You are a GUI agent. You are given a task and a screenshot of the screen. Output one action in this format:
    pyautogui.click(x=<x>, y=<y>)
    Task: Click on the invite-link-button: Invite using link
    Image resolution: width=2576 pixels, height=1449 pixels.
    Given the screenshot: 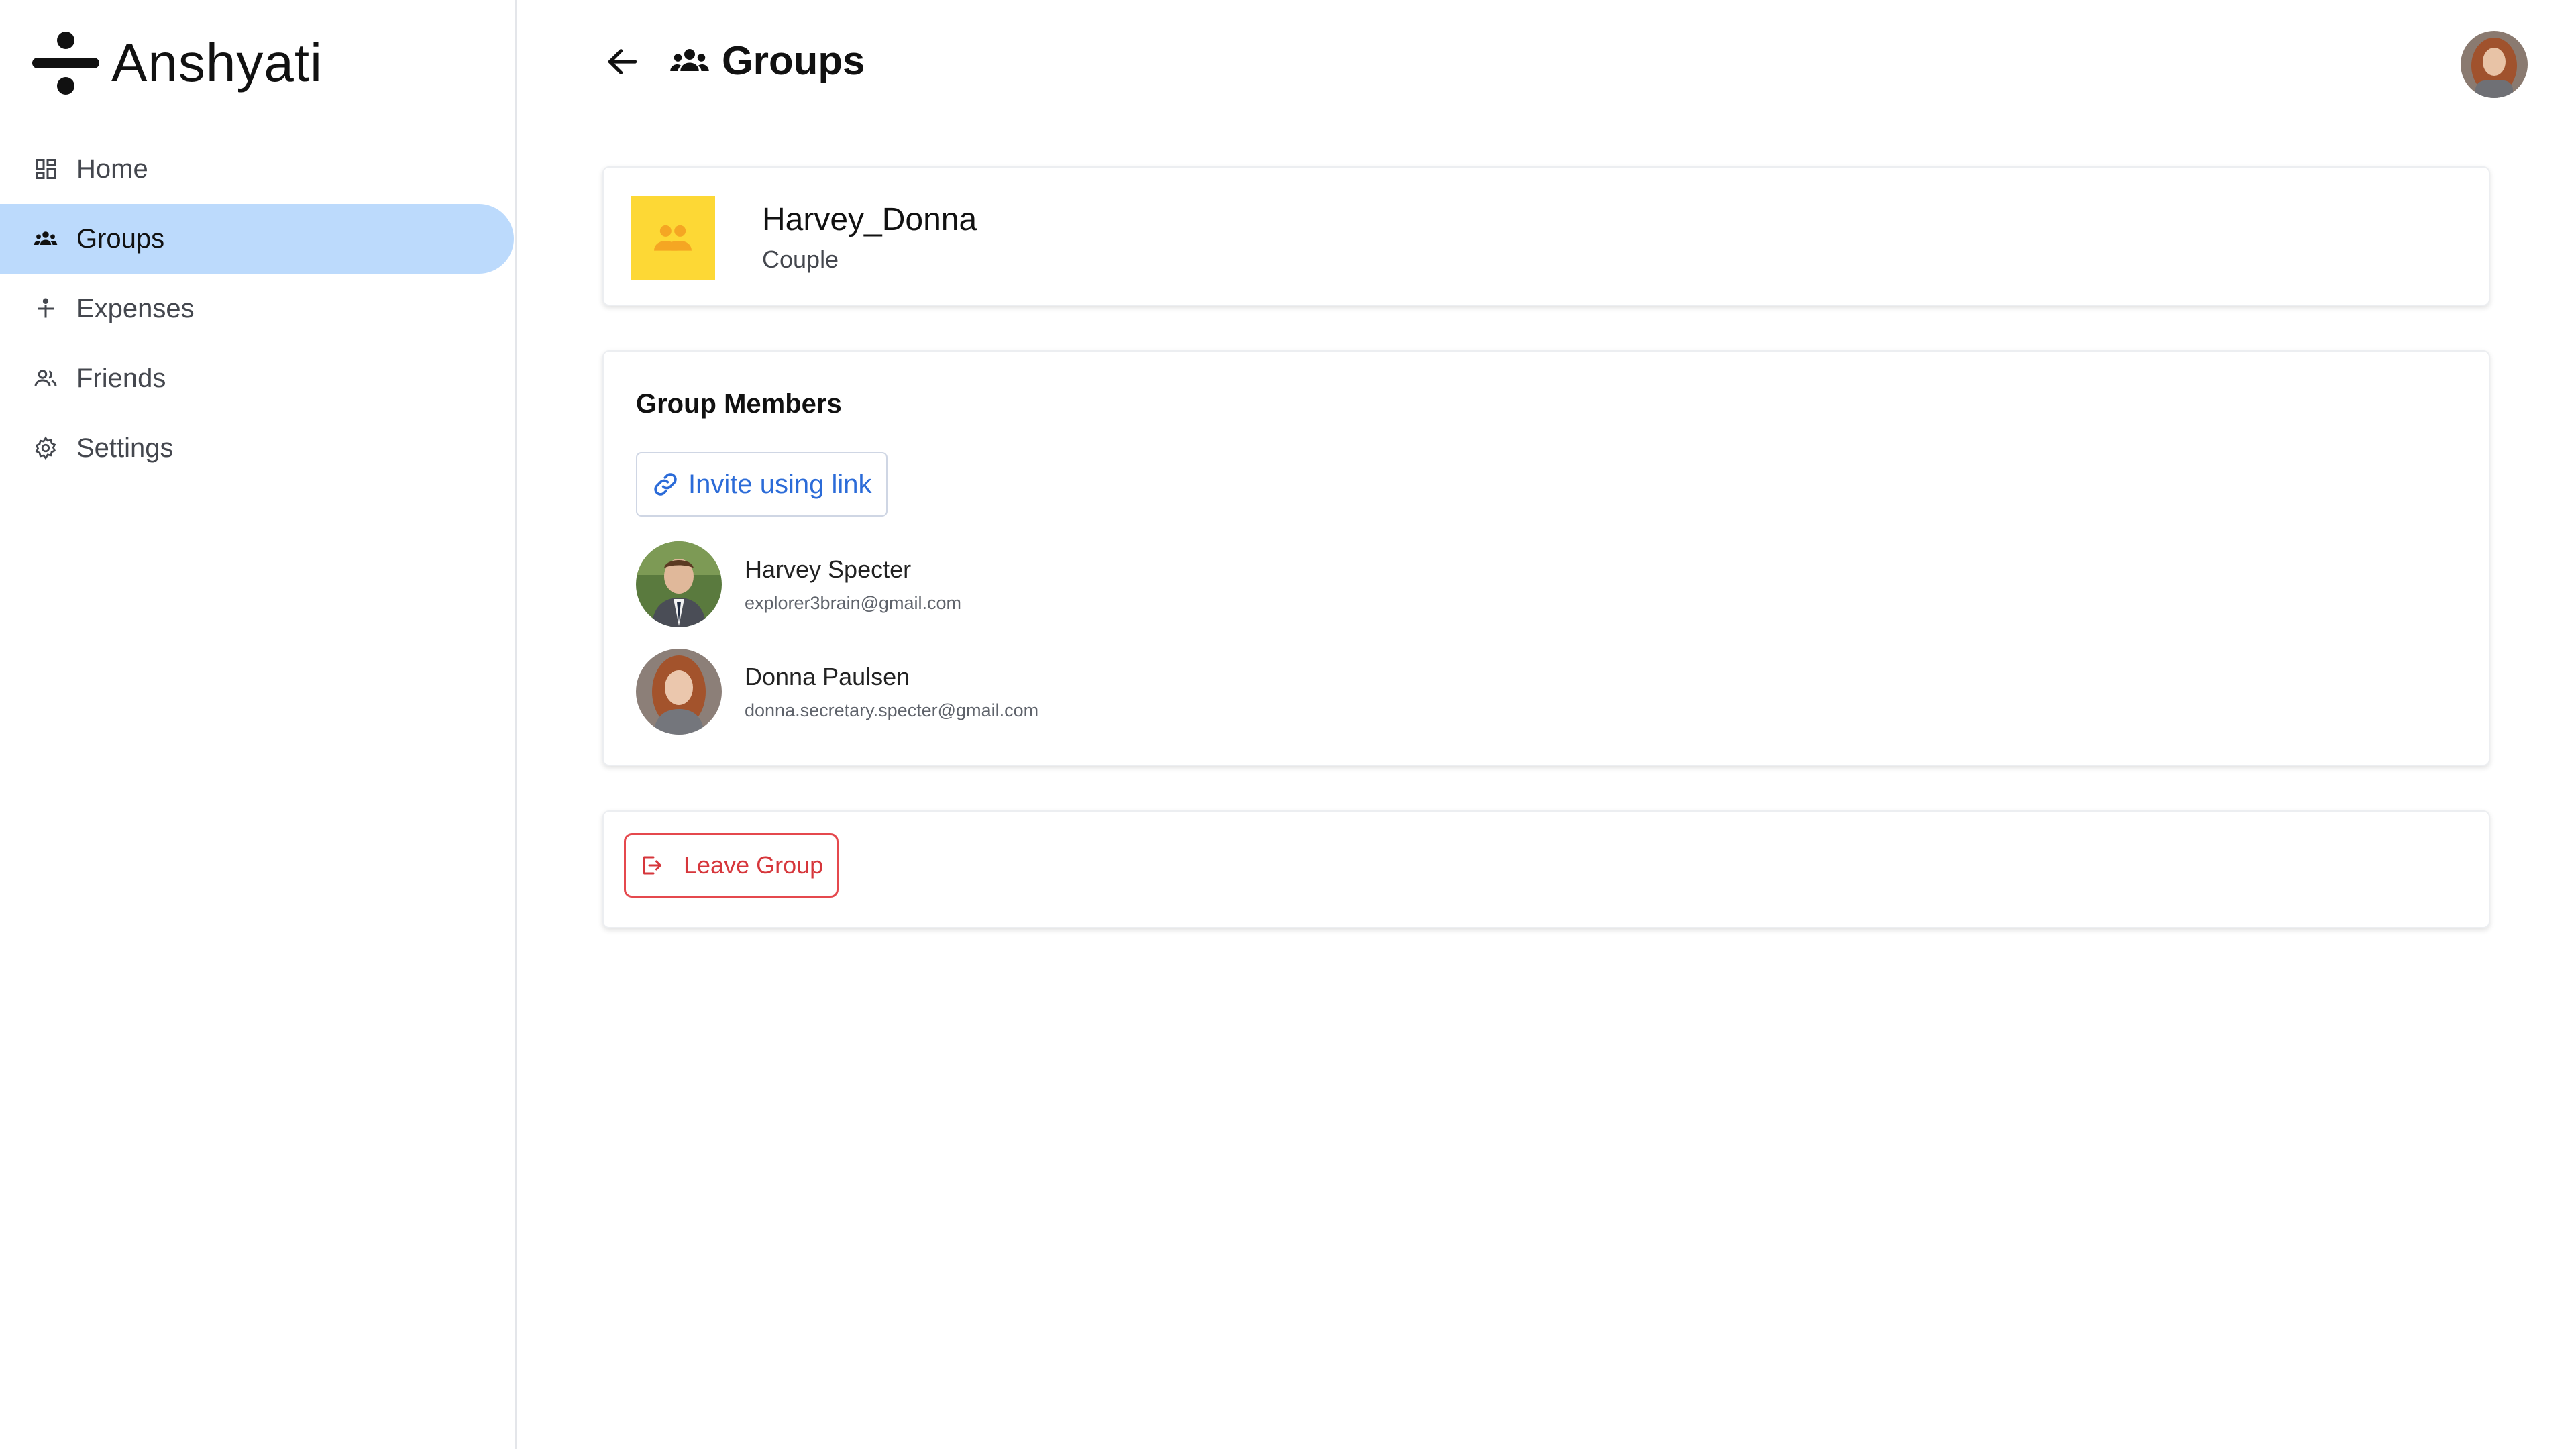 What is the action you would take?
    pyautogui.click(x=762, y=484)
    